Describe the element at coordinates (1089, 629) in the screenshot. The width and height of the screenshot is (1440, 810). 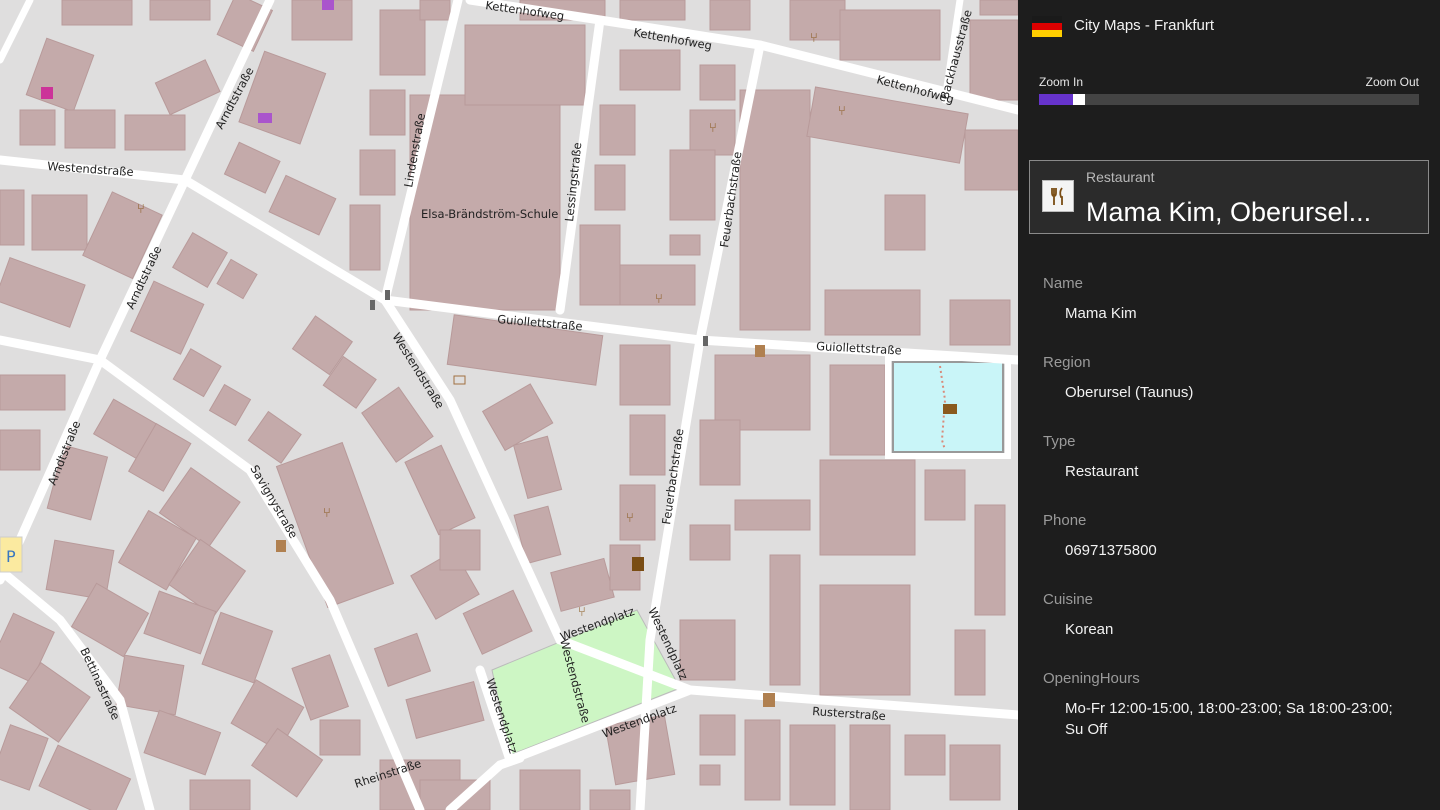
I see `field-value: Korean` at that location.